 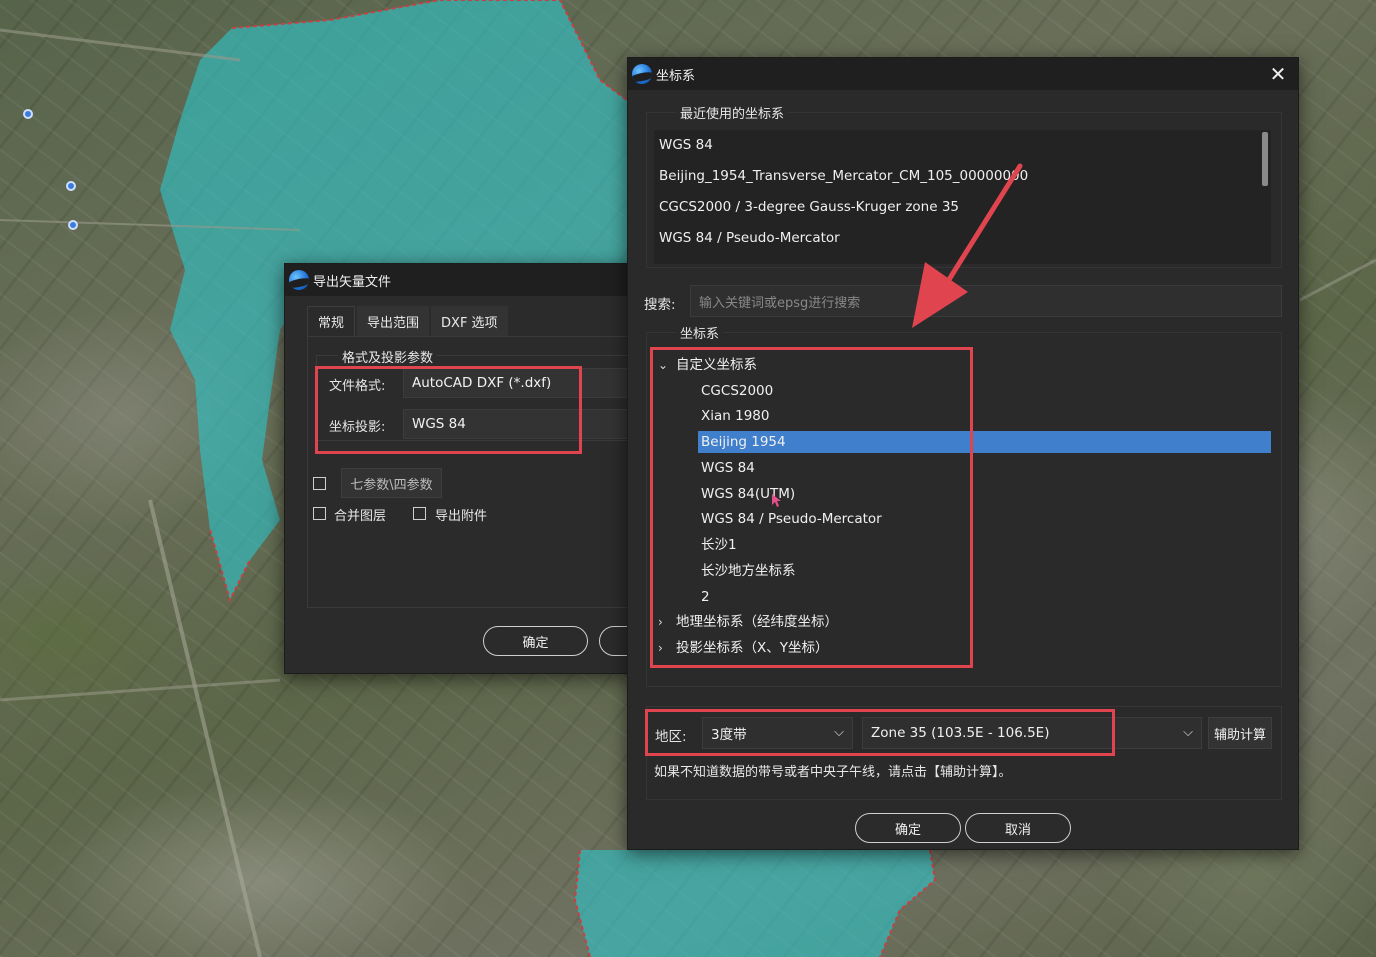 What do you see at coordinates (967, 245) in the screenshot?
I see `annotation-arrow` at bounding box center [967, 245].